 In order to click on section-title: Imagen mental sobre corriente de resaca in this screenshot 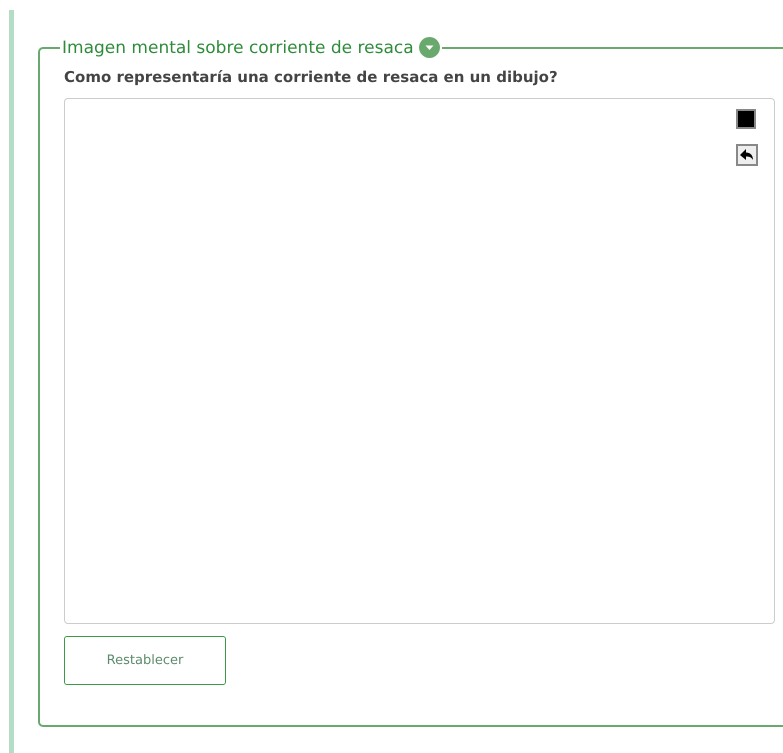, I will do `click(238, 48)`.